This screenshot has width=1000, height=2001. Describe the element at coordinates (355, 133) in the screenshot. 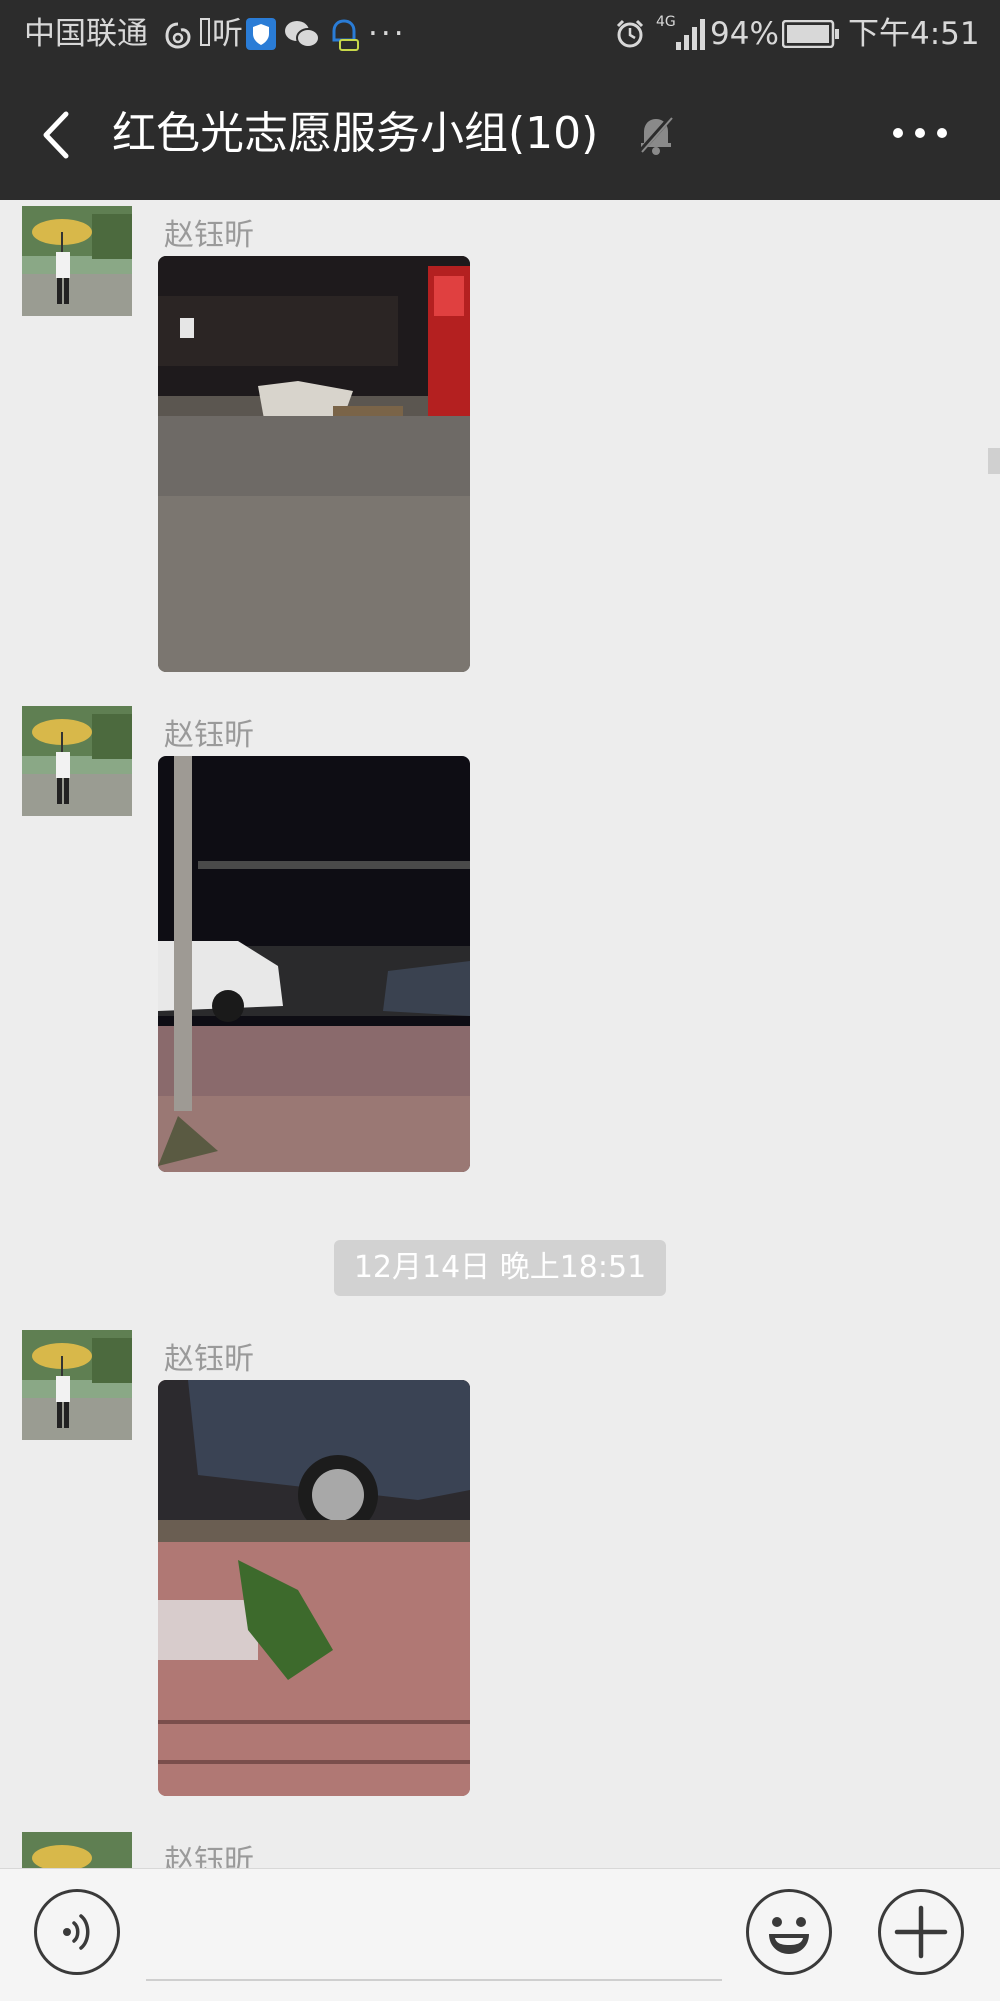

I see `group-chat-title: 红色光志愿服务小组(10)` at that location.